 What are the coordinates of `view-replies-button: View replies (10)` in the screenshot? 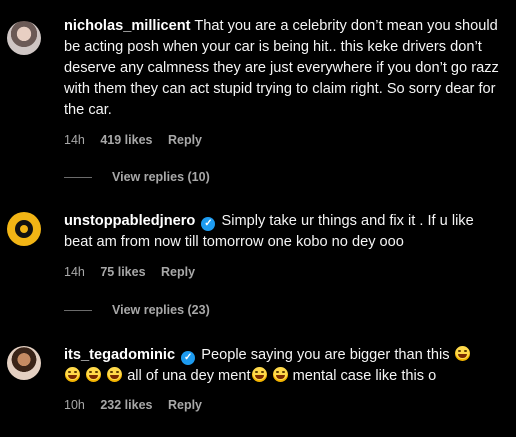 It's located at (137, 177).